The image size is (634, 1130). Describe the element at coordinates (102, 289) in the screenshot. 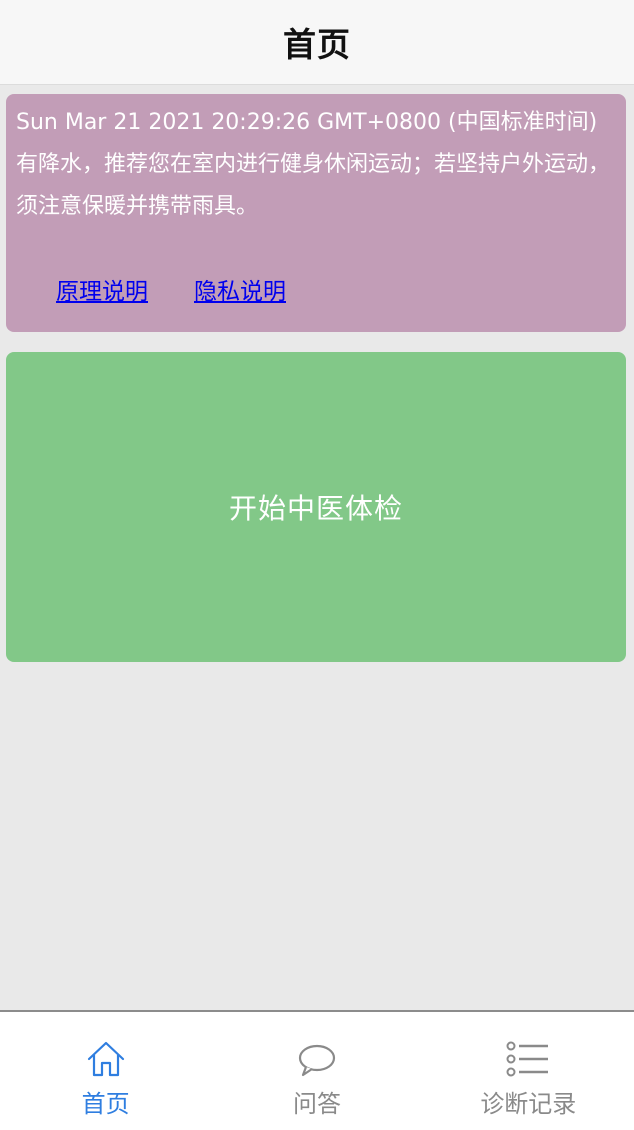

I see `principle-link: 原理说明` at that location.